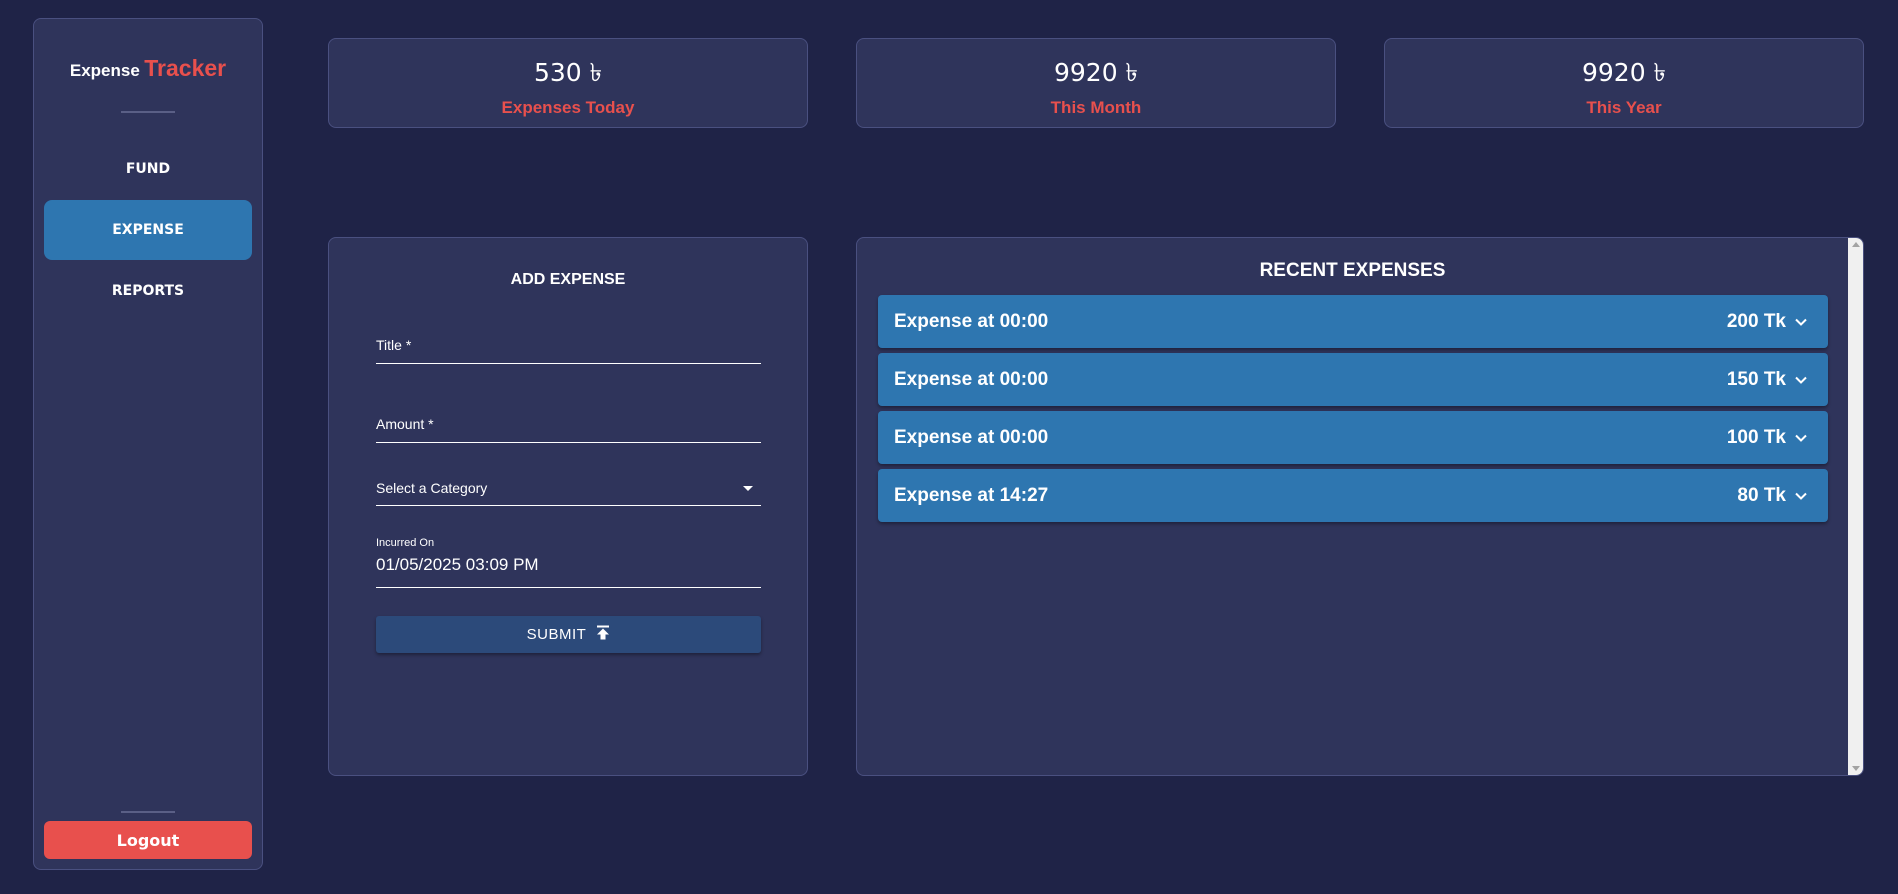  What do you see at coordinates (971, 495) in the screenshot?
I see `expense-item-title: Expense at 14:27` at bounding box center [971, 495].